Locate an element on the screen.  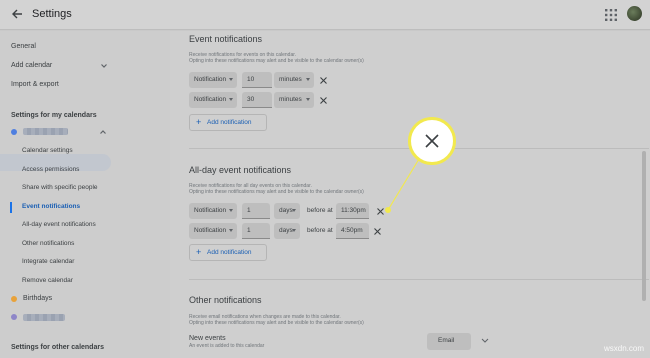
callout-pointer-dot is located at coordinates (388, 210).